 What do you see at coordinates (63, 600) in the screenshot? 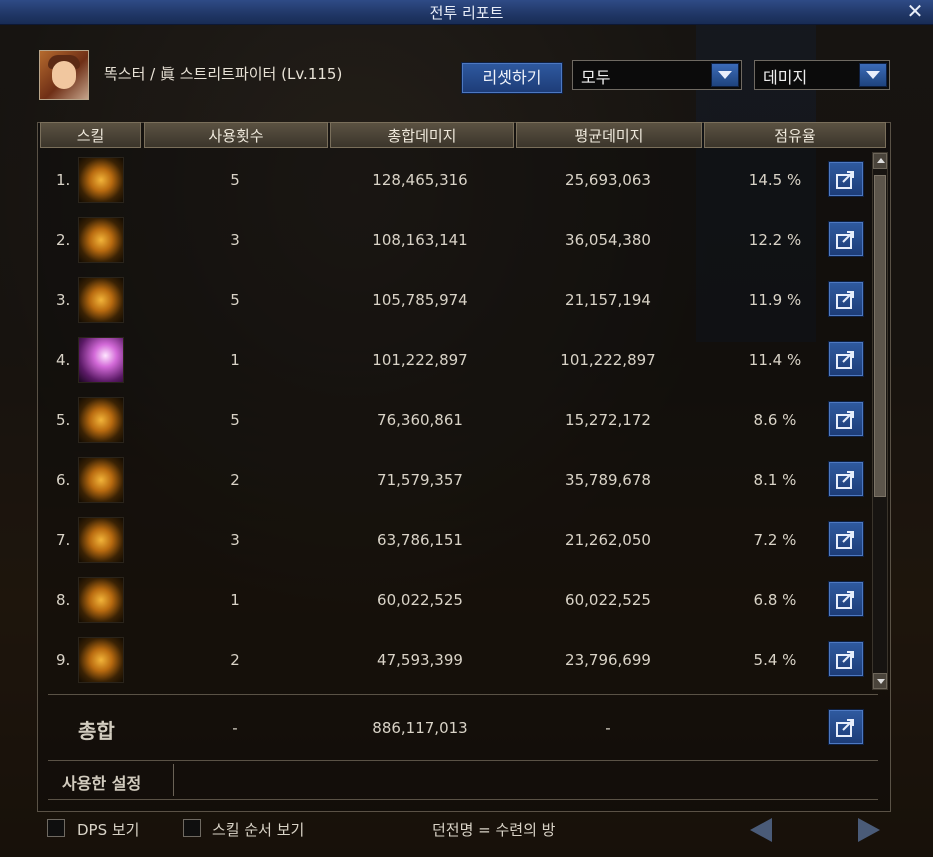
I see `row-rank: 8.` at bounding box center [63, 600].